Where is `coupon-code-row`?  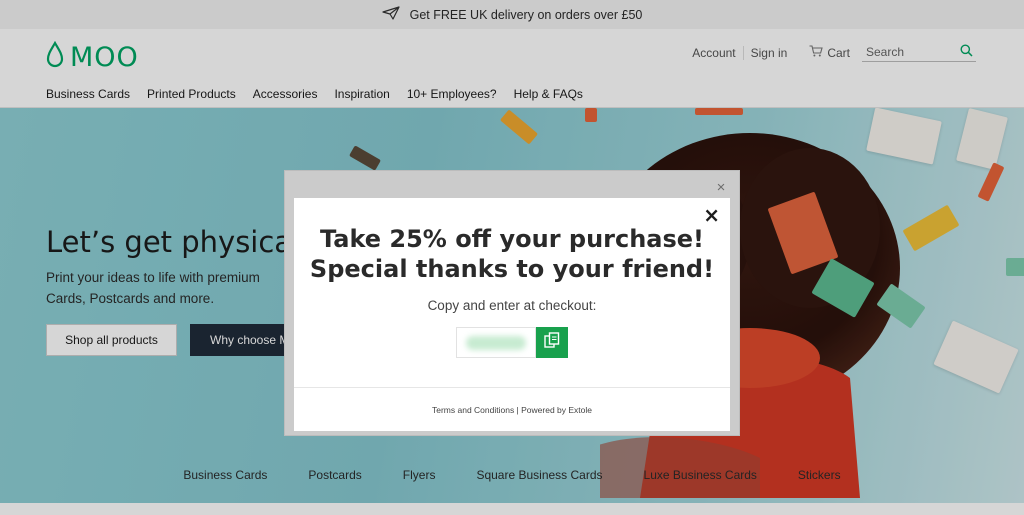 coupon-code-row is located at coordinates (512, 342).